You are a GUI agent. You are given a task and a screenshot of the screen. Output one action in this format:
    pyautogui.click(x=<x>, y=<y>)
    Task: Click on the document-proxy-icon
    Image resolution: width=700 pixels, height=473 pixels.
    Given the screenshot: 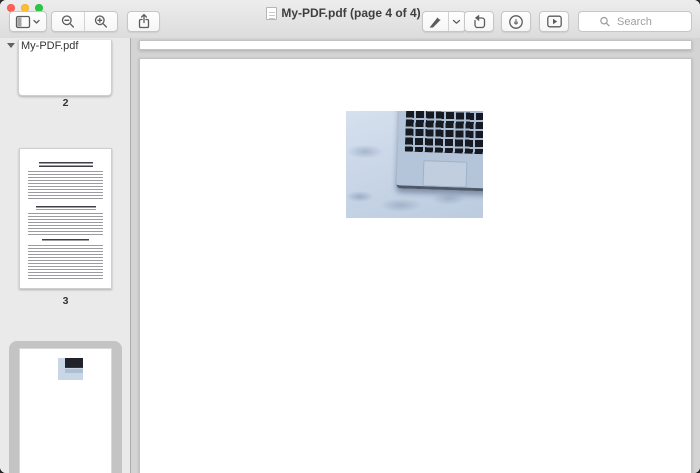 What is the action you would take?
    pyautogui.click(x=272, y=13)
    